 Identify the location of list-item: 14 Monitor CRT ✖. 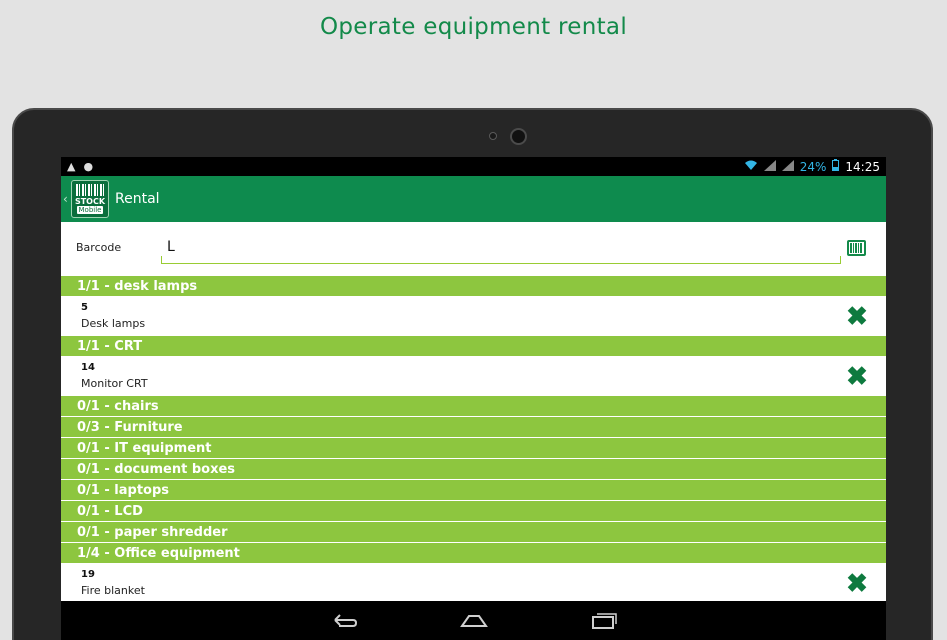
(473, 376).